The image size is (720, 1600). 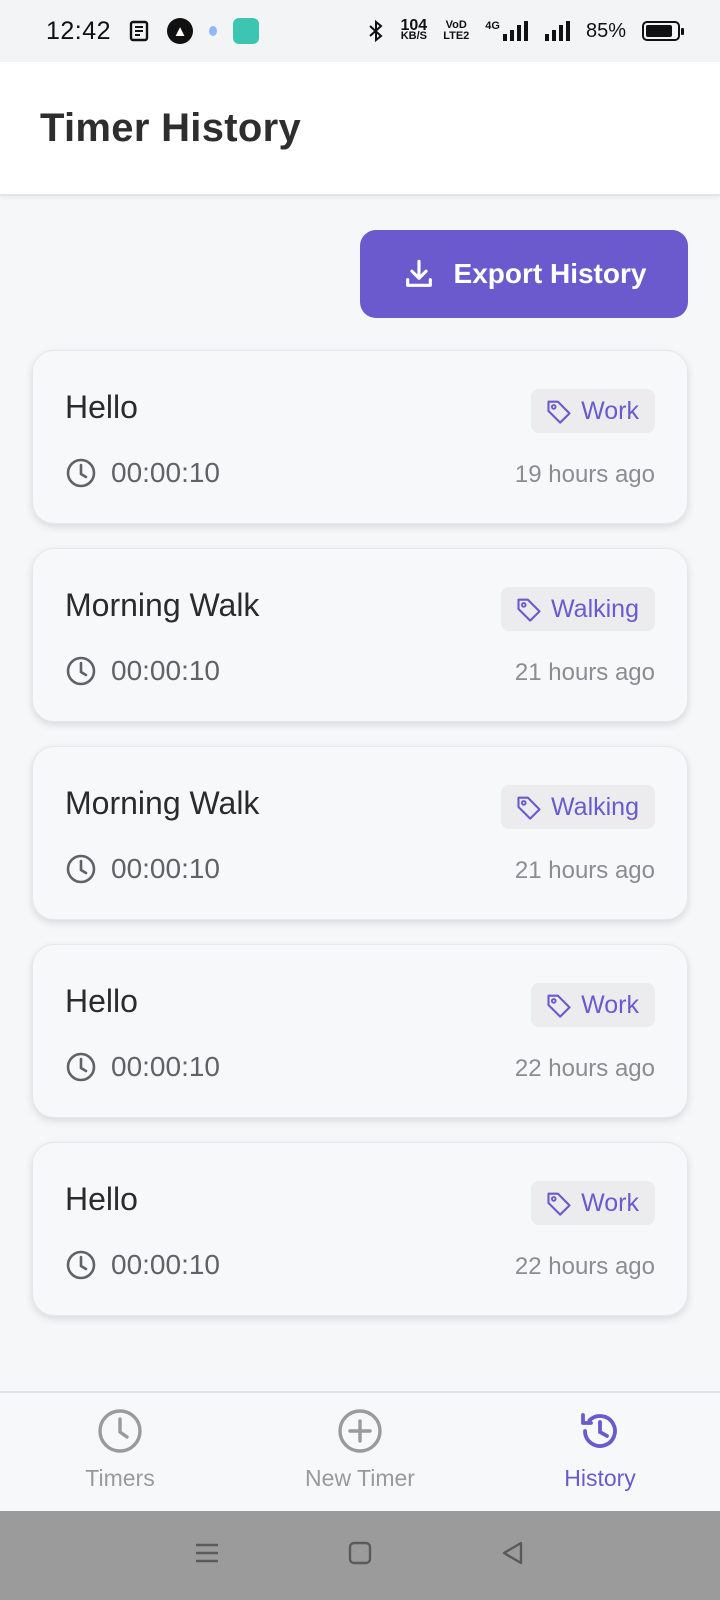 What do you see at coordinates (419, 274) in the screenshot?
I see `download-icon` at bounding box center [419, 274].